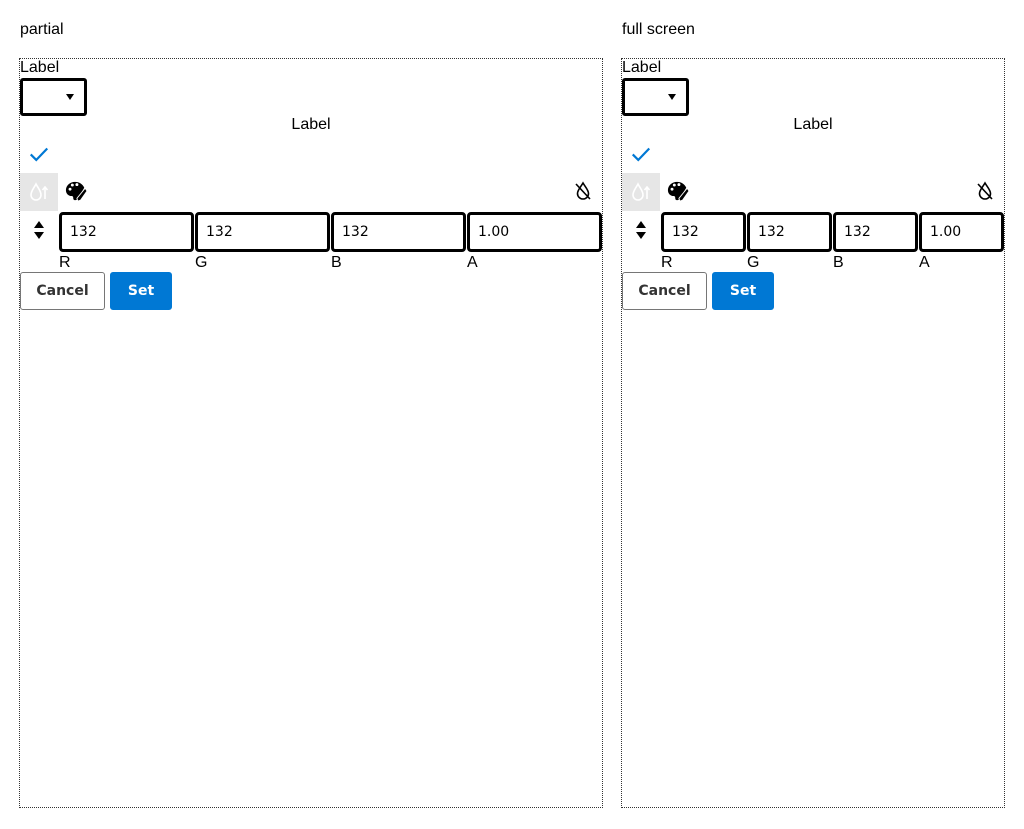 This screenshot has width=1024, height=829. Describe the element at coordinates (42, 29) in the screenshot. I see `section-title-partial: partial` at that location.